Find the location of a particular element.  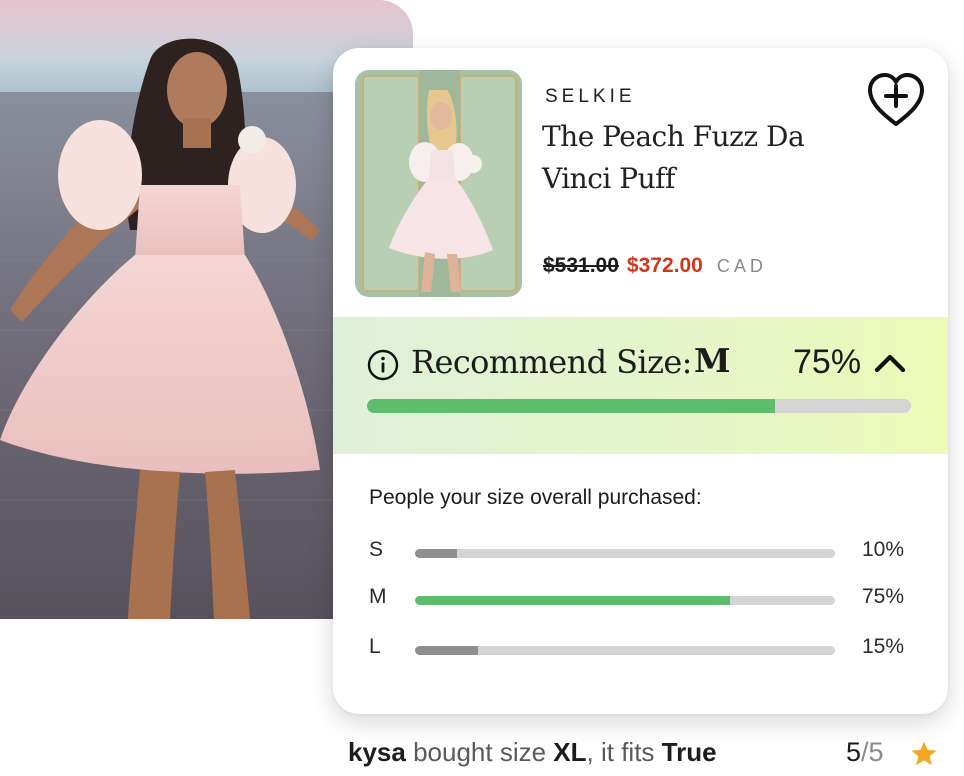

size-label: S is located at coordinates (376, 549).